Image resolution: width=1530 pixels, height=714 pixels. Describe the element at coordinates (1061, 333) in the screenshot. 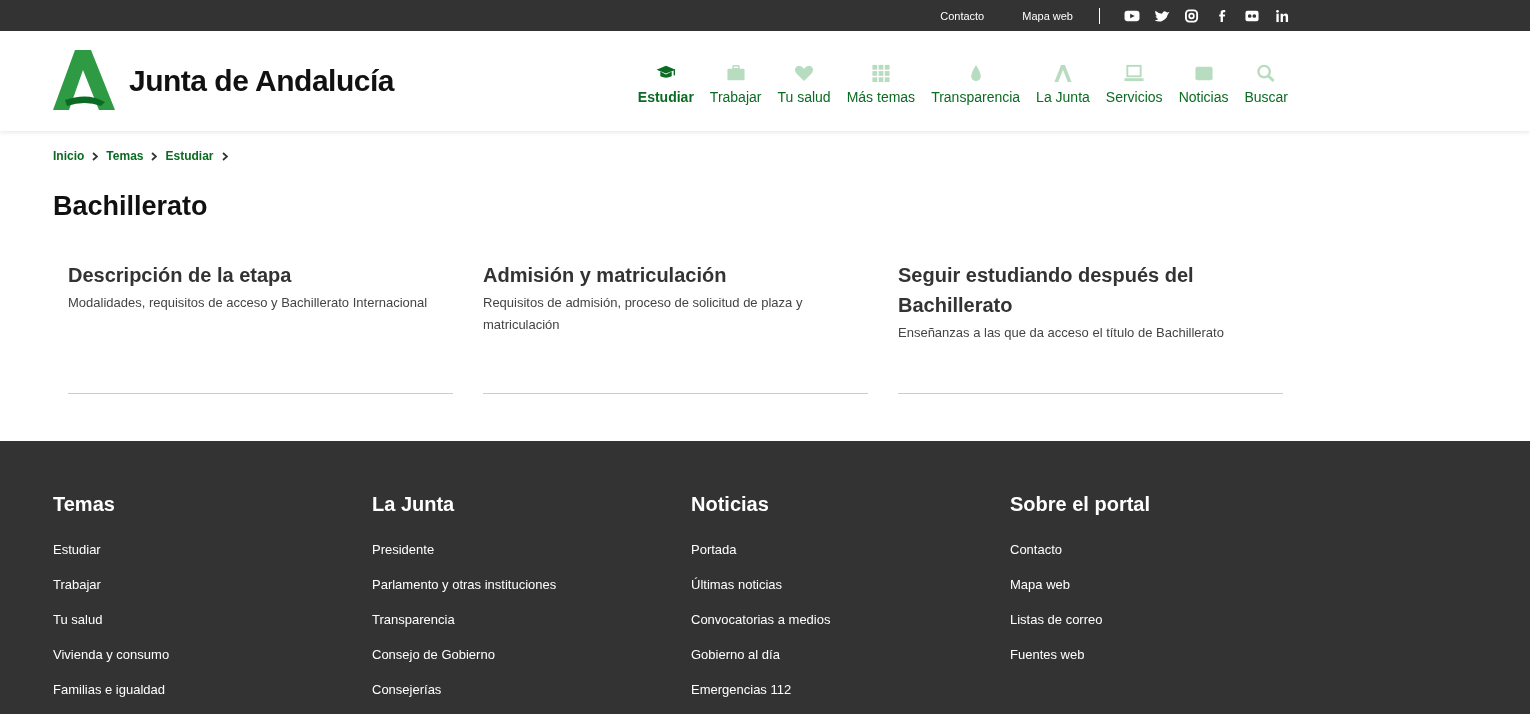

I see `card-description: Enseñanzas a las que da acceso el título de Bachillerato` at that location.